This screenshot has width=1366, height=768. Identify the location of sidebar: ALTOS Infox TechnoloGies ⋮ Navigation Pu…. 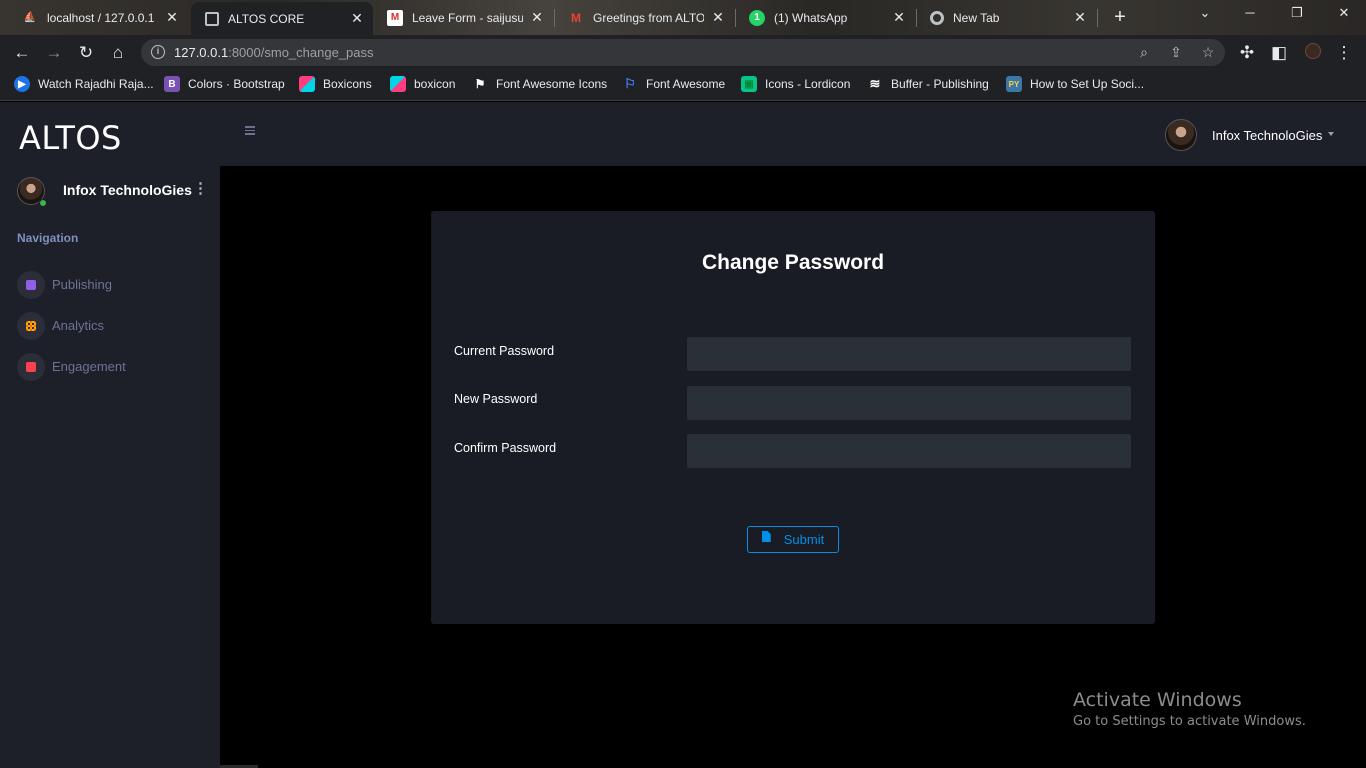
(110, 435).